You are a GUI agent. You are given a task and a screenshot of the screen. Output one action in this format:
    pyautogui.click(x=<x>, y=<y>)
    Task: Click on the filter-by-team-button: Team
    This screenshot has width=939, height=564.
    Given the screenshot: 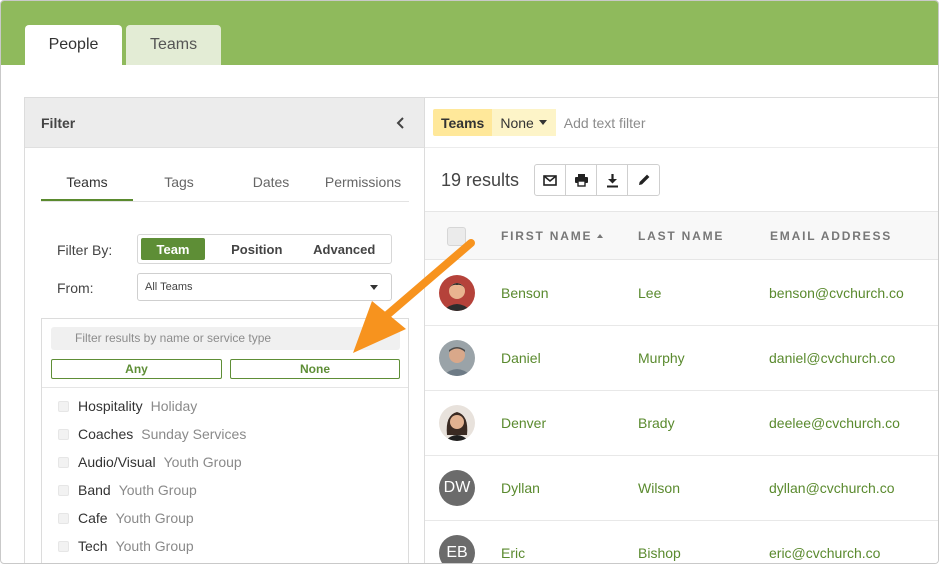 What is the action you would take?
    pyautogui.click(x=173, y=249)
    